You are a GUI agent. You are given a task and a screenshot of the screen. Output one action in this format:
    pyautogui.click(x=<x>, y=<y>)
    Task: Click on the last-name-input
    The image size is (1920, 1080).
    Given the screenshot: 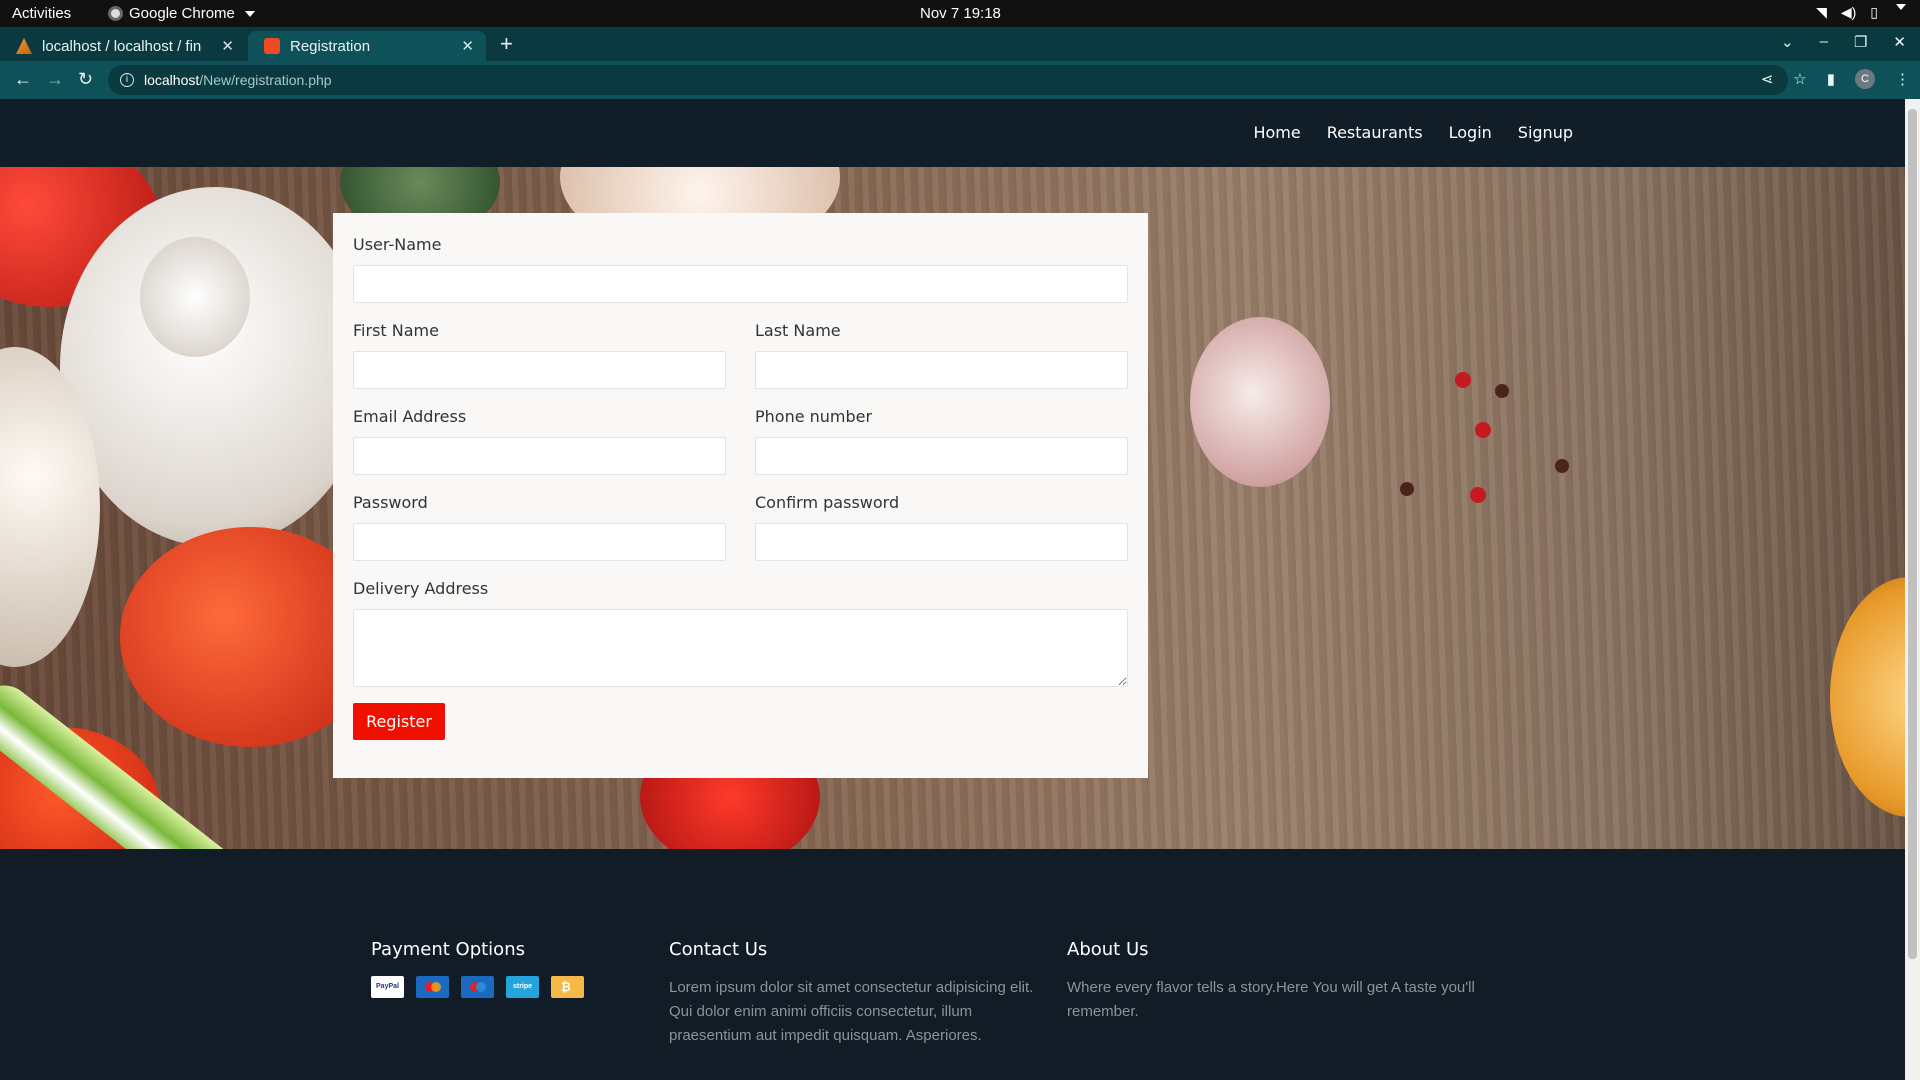 What is the action you would take?
    pyautogui.click(x=941, y=370)
    